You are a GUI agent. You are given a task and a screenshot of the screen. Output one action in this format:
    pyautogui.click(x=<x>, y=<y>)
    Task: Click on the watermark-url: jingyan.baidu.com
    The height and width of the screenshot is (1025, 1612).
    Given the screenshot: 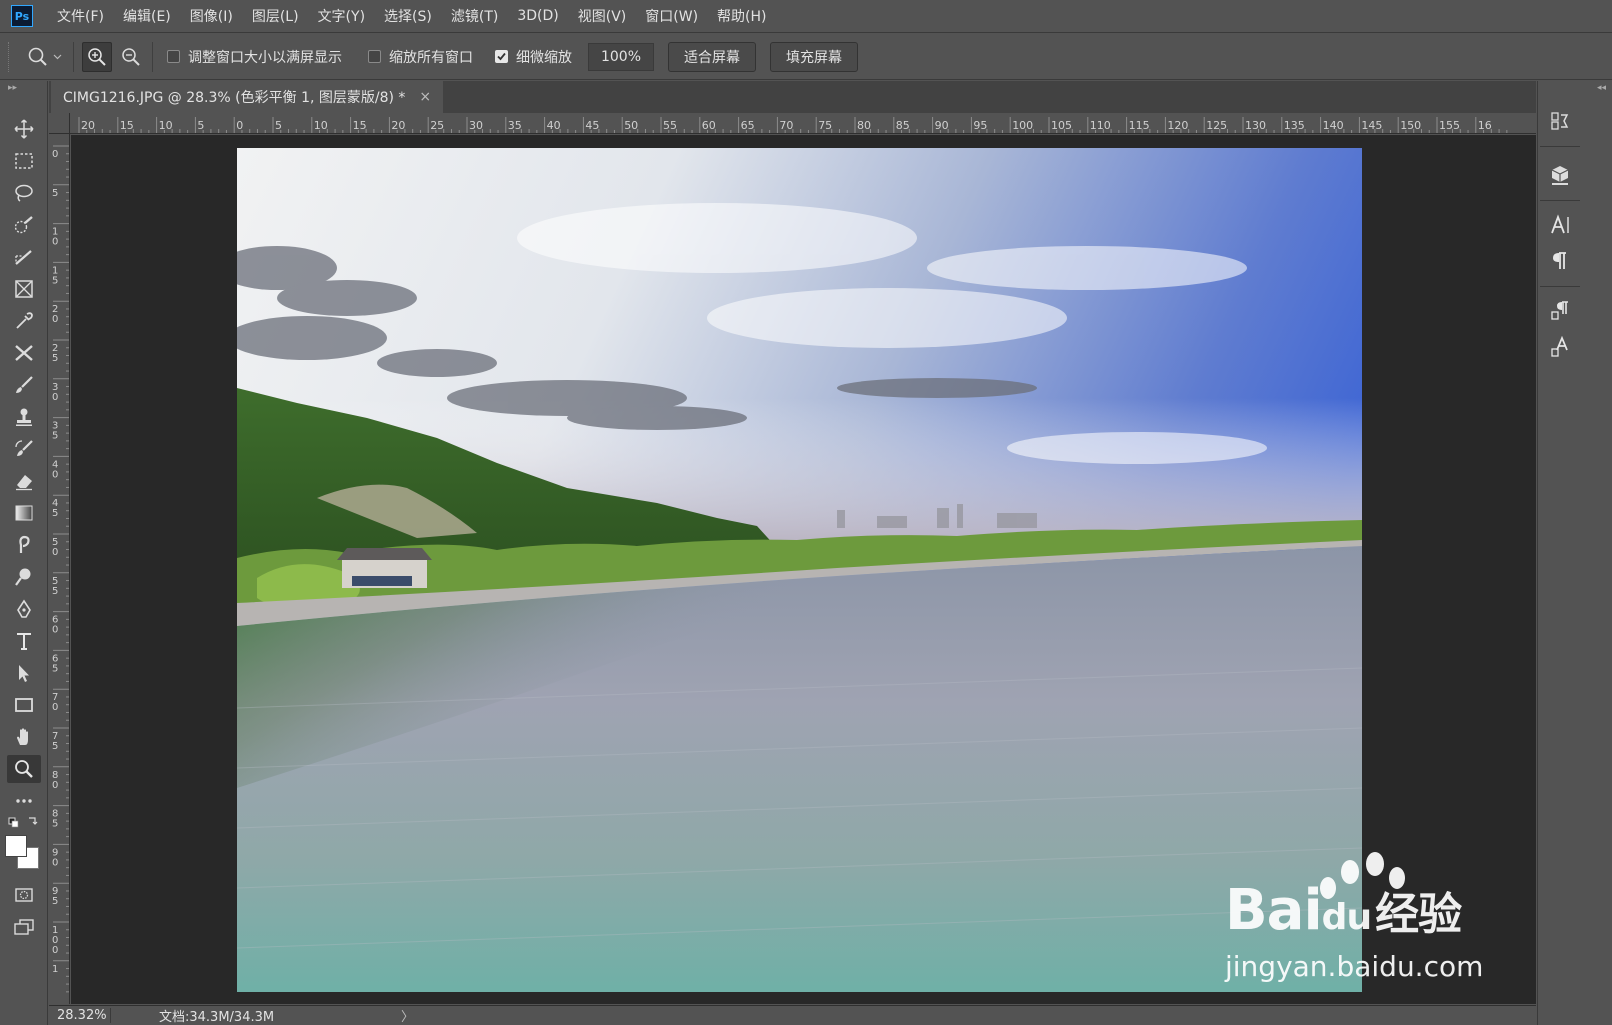 What is the action you would take?
    pyautogui.click(x=1354, y=966)
    